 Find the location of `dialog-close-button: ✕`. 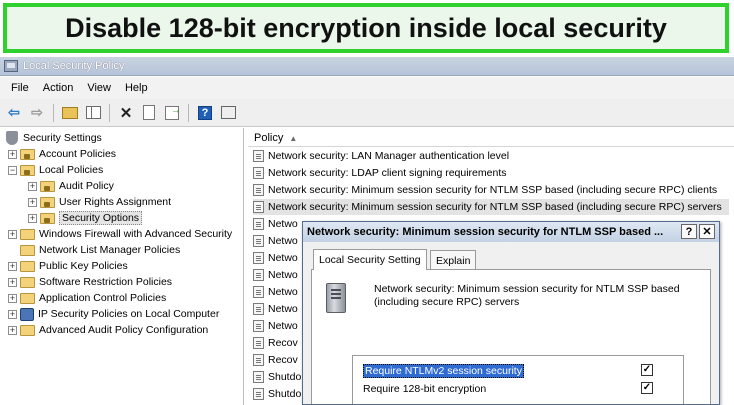

dialog-close-button: ✕ is located at coordinates (707, 231).